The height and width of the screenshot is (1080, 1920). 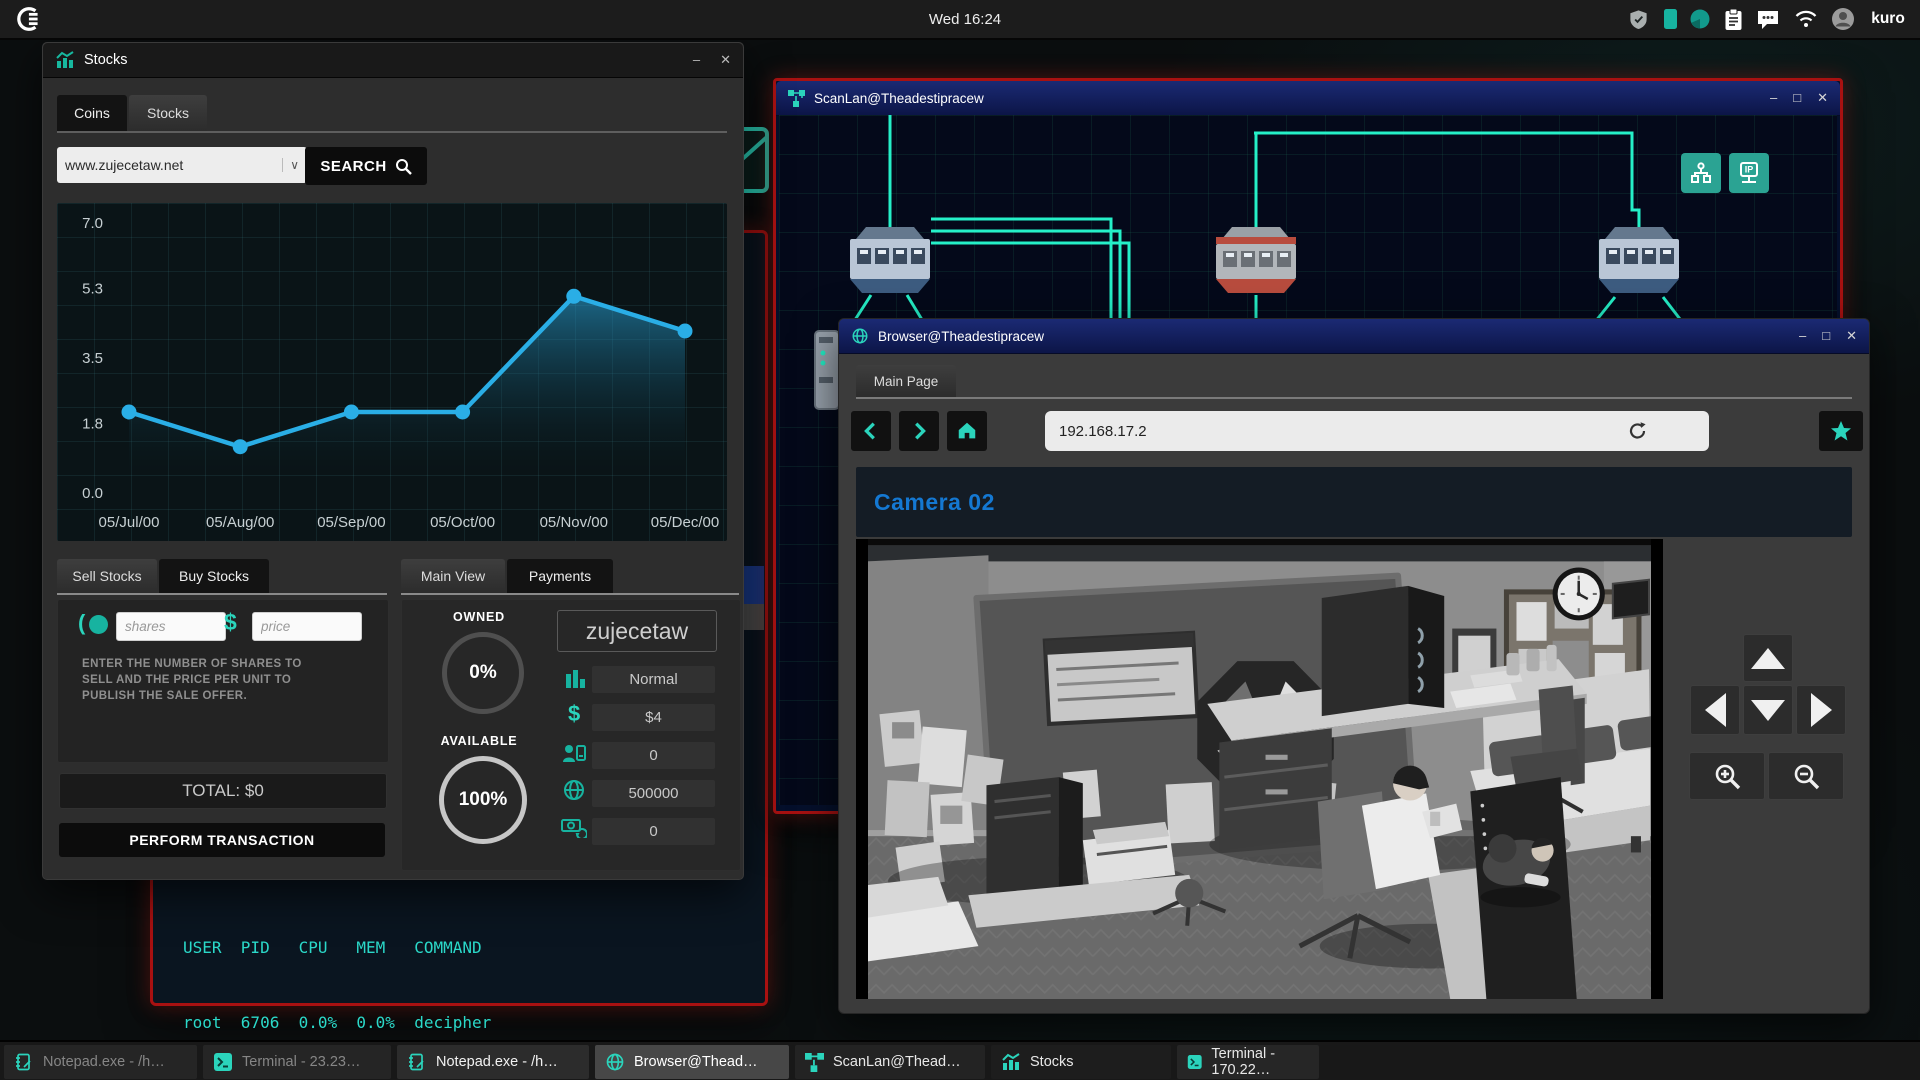 I want to click on taskbar-item-stocks: Stocks, so click(x=1081, y=1062).